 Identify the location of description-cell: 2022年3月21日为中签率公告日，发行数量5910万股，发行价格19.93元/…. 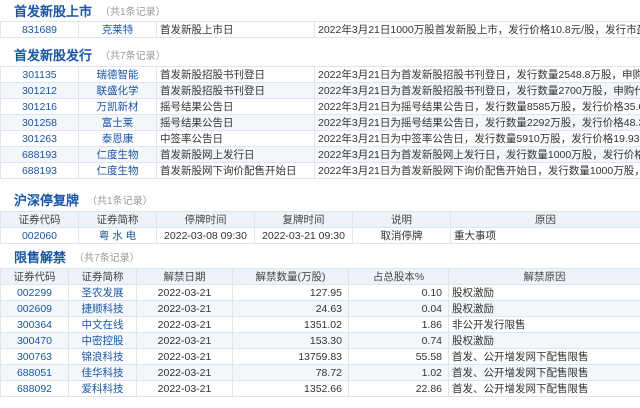
(477, 138).